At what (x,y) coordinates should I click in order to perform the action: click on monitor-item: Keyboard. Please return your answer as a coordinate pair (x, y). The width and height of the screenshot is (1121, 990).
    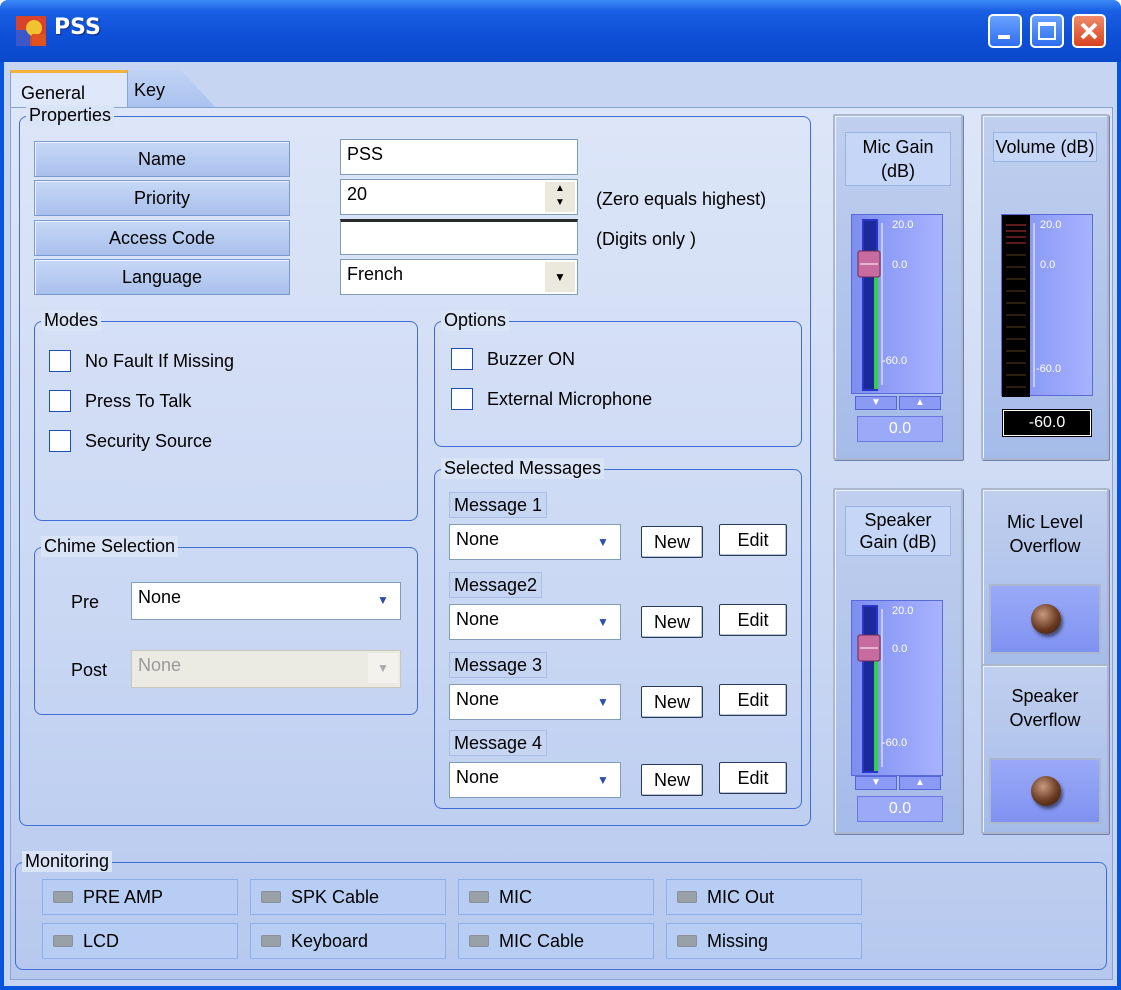
    Looking at the image, I should click on (348, 941).